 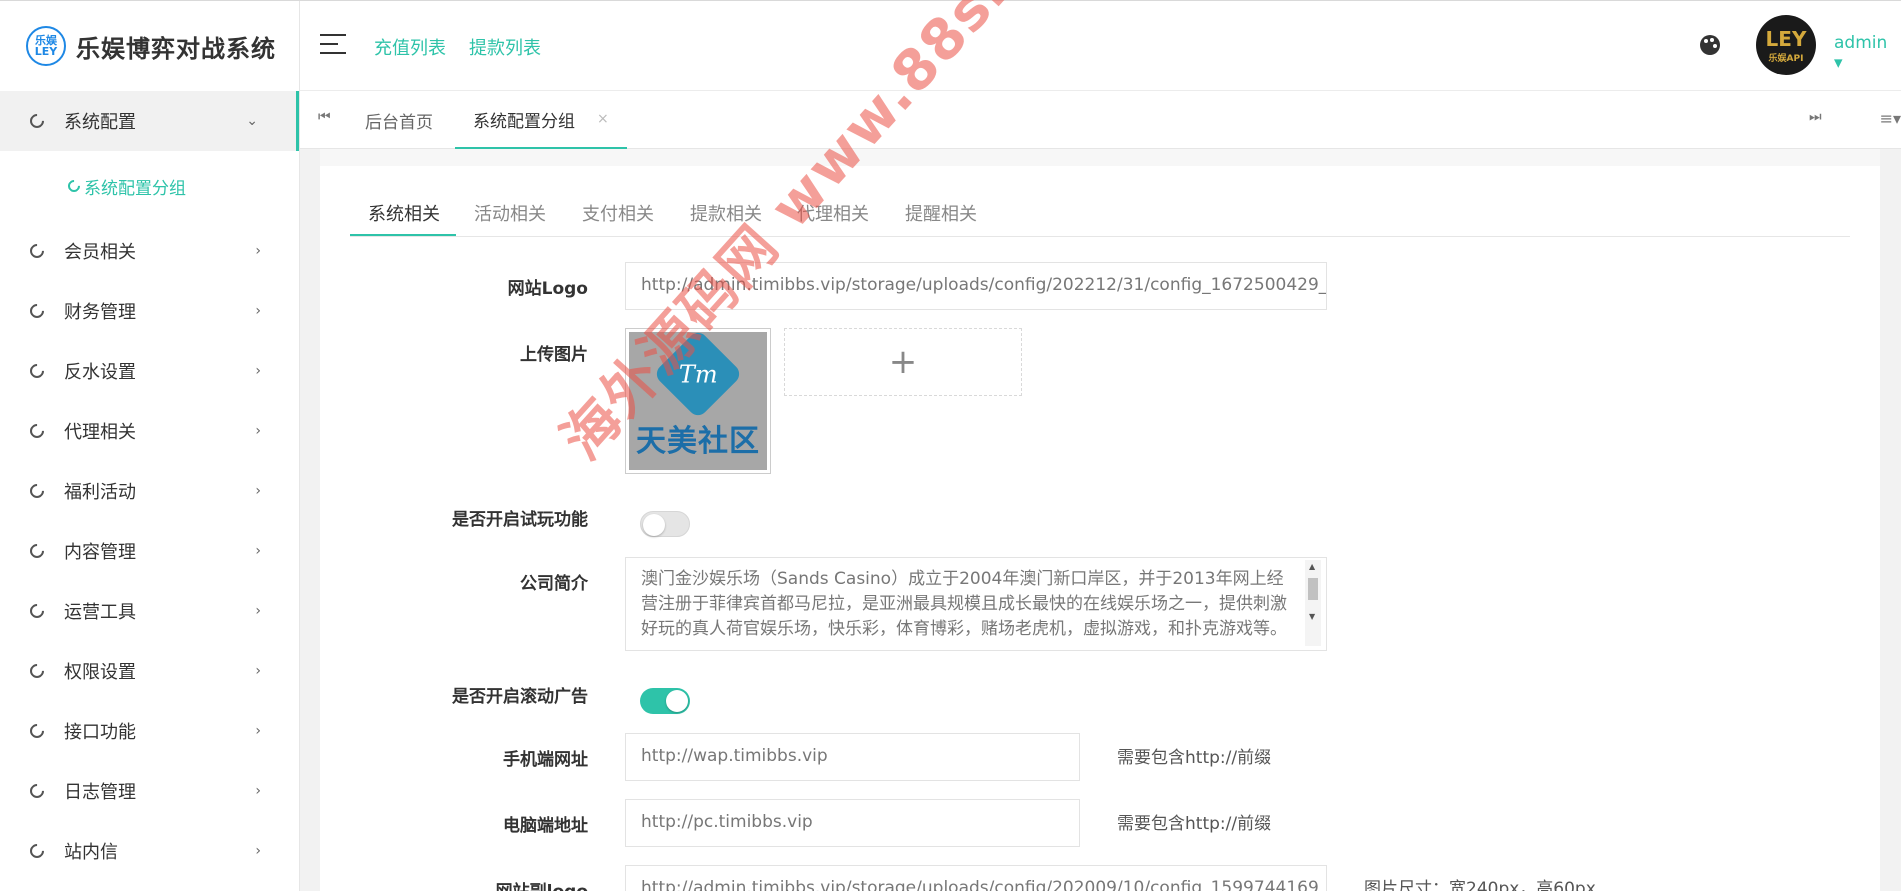 What do you see at coordinates (941, 213) in the screenshot?
I see `tab-reminder: 提醒相关` at bounding box center [941, 213].